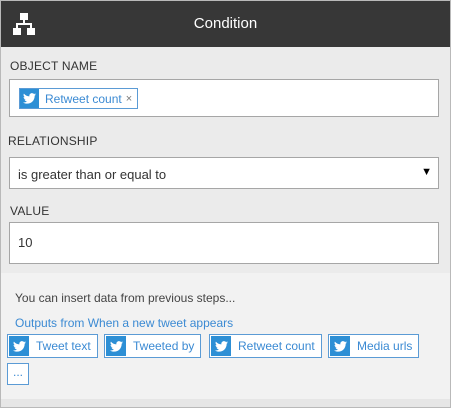 Image resolution: width=451 pixels, height=408 pixels. Describe the element at coordinates (224, 98) in the screenshot. I see `object-name-input: Retweet count ×` at that location.